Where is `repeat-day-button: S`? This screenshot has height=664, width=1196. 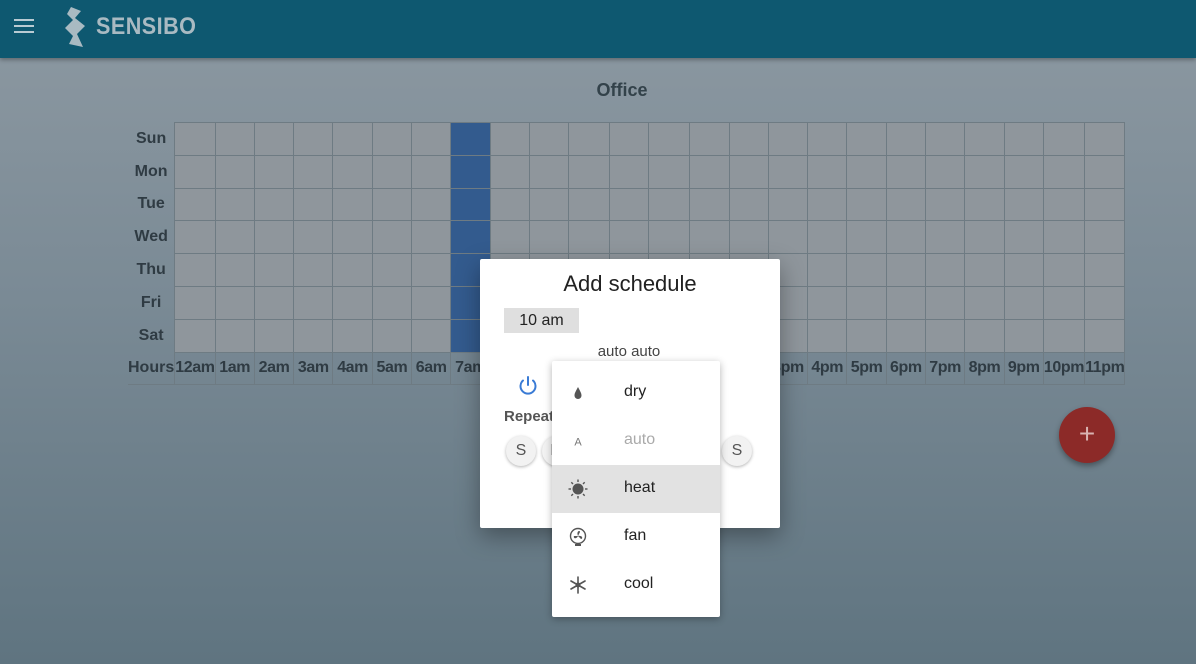
repeat-day-button: S is located at coordinates (737, 451).